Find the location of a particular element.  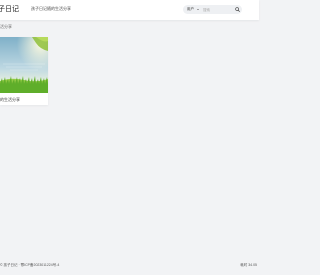

landscape-image is located at coordinates (24, 65).